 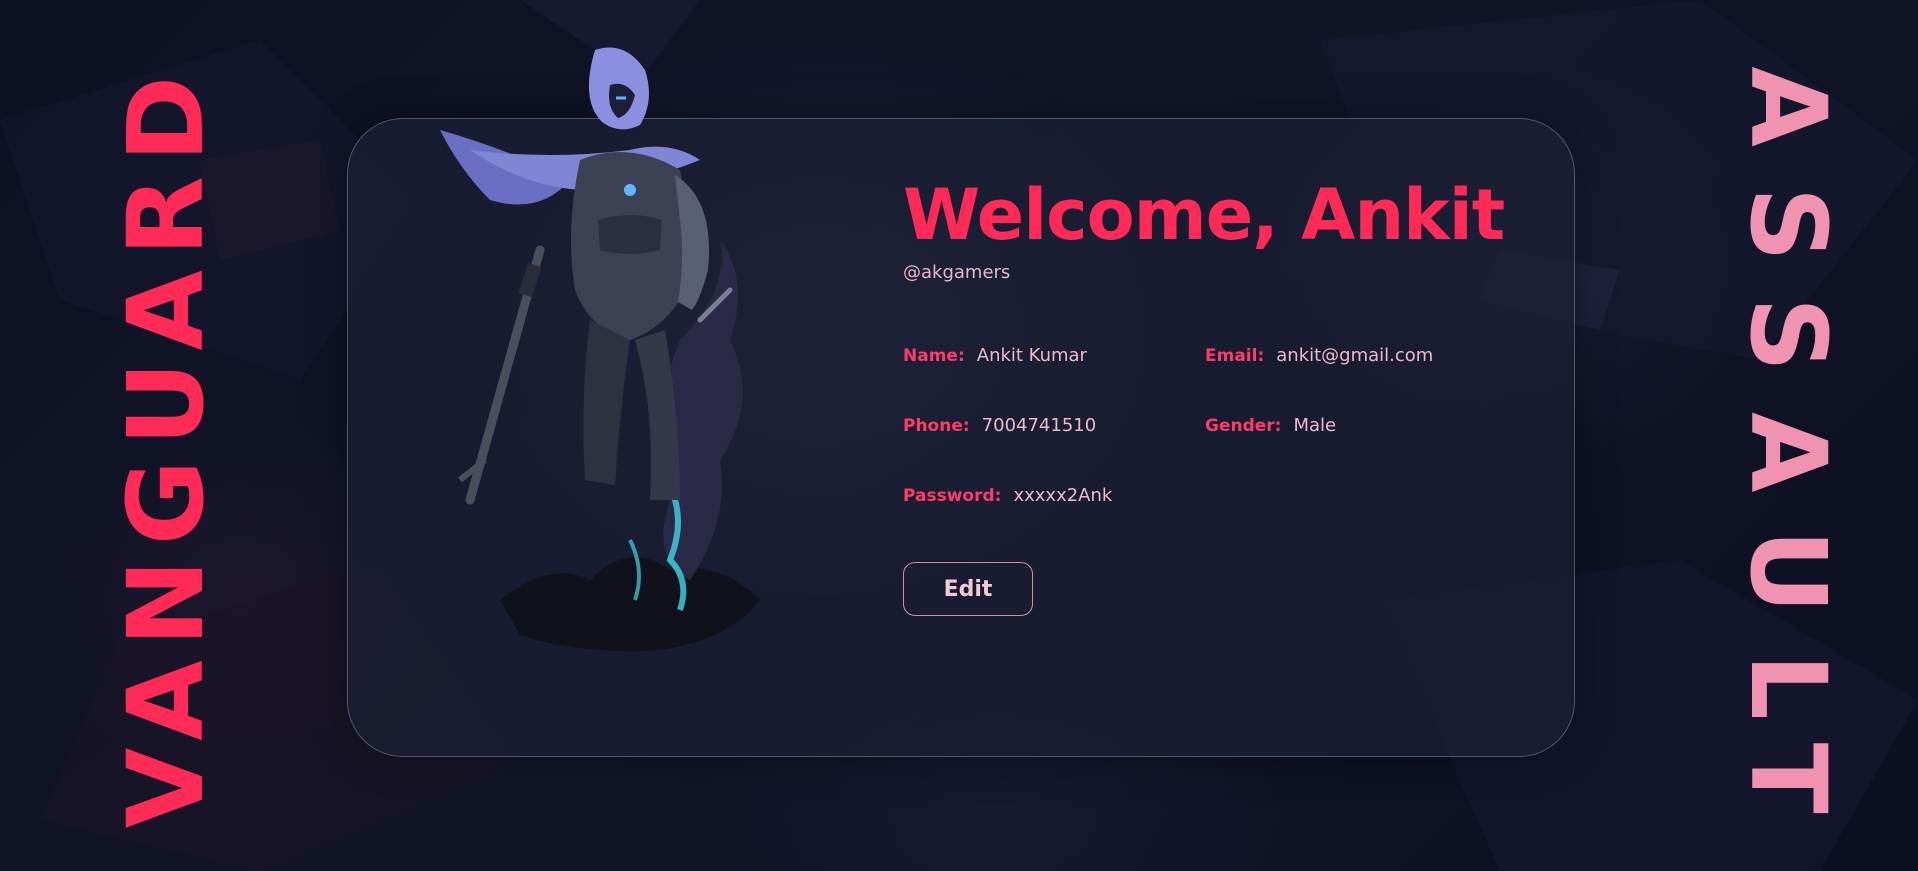 I want to click on field-label: Gender:, so click(x=1243, y=426).